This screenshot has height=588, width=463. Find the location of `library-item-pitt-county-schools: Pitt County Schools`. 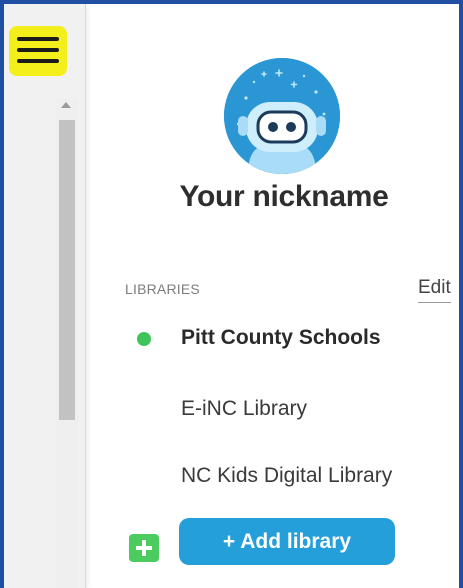

library-item-pitt-county-schools: Pitt County Schools is located at coordinates (281, 338).